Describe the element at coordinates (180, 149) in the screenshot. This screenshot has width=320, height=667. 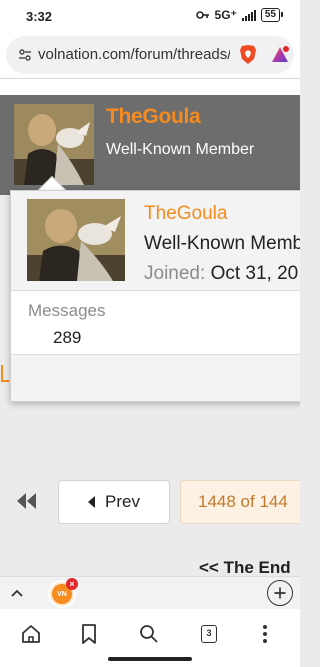
I see `profile-member-title: Well-Known Member` at that location.